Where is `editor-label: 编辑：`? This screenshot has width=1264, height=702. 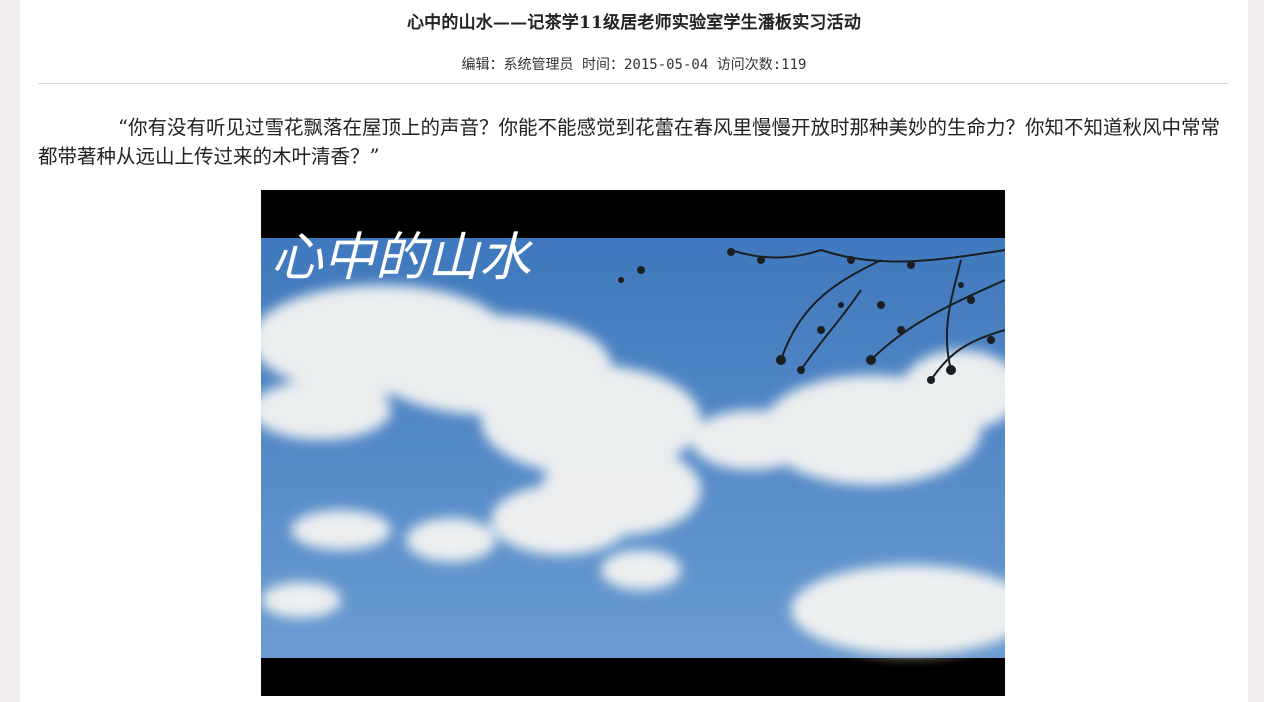 editor-label: 编辑： is located at coordinates (482, 65).